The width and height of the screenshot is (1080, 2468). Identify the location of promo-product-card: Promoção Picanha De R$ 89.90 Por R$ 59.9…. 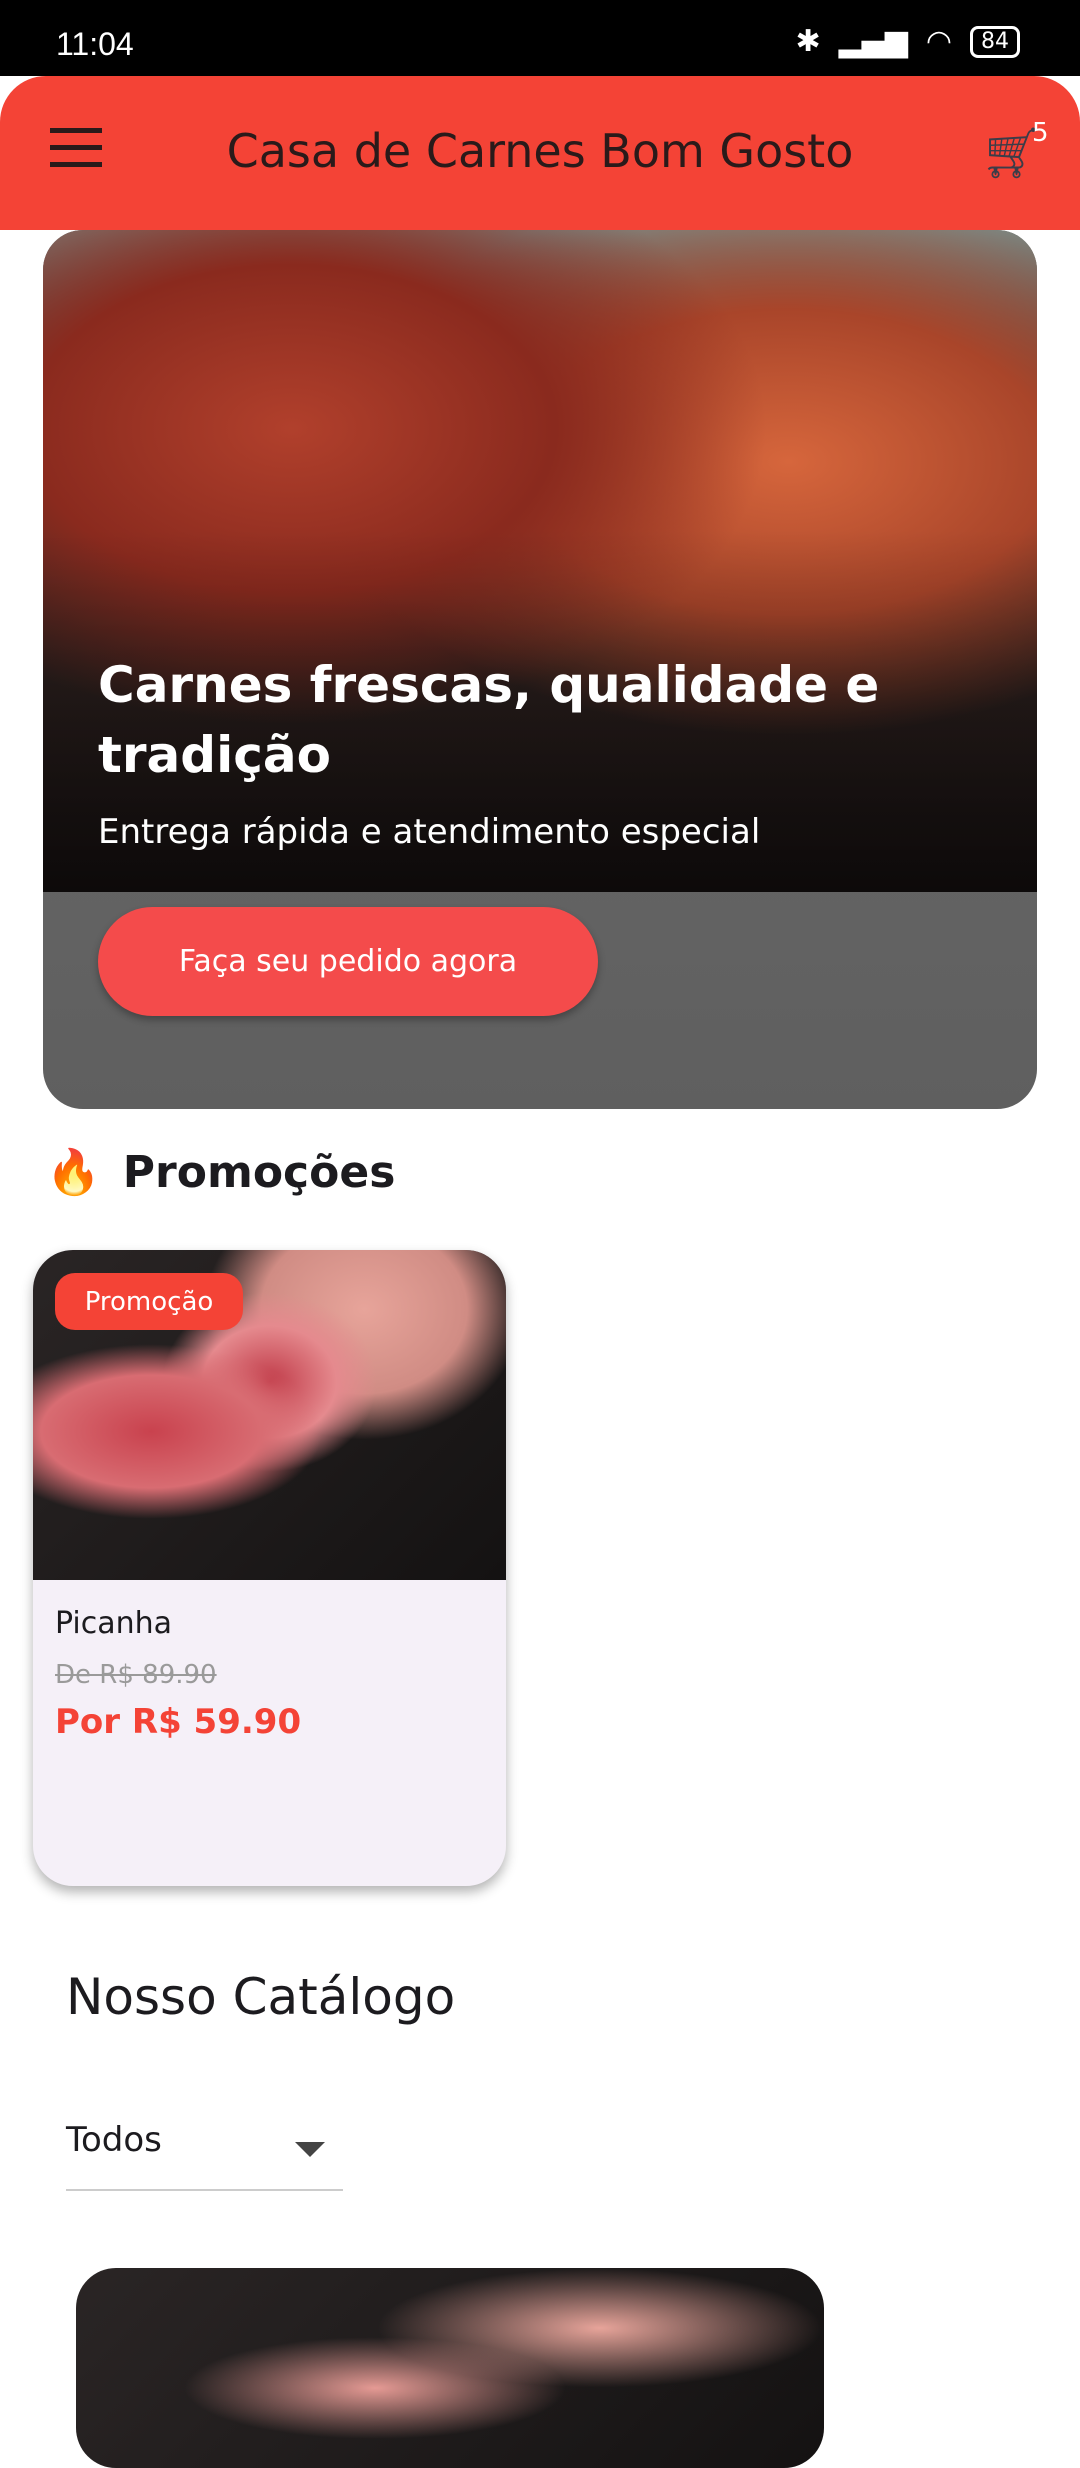
(269, 1568).